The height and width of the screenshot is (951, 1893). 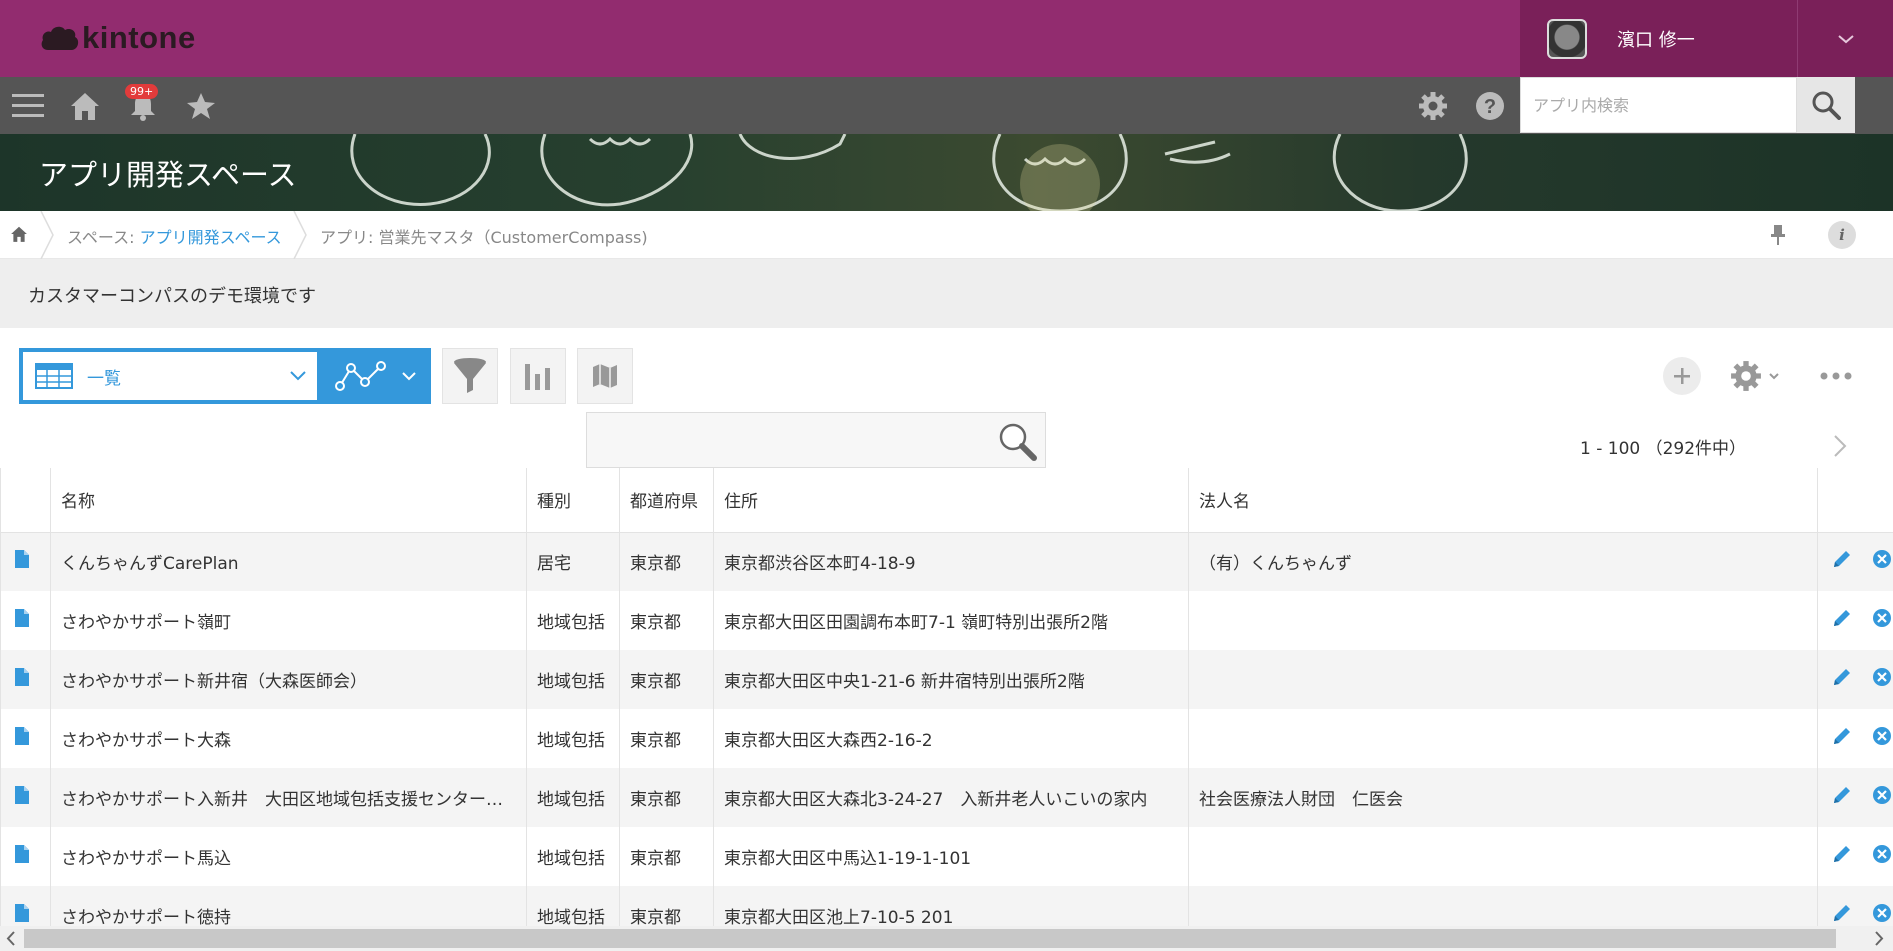 What do you see at coordinates (288, 561) in the screenshot?
I see `cell-name: くんちゃんずCarePlan` at bounding box center [288, 561].